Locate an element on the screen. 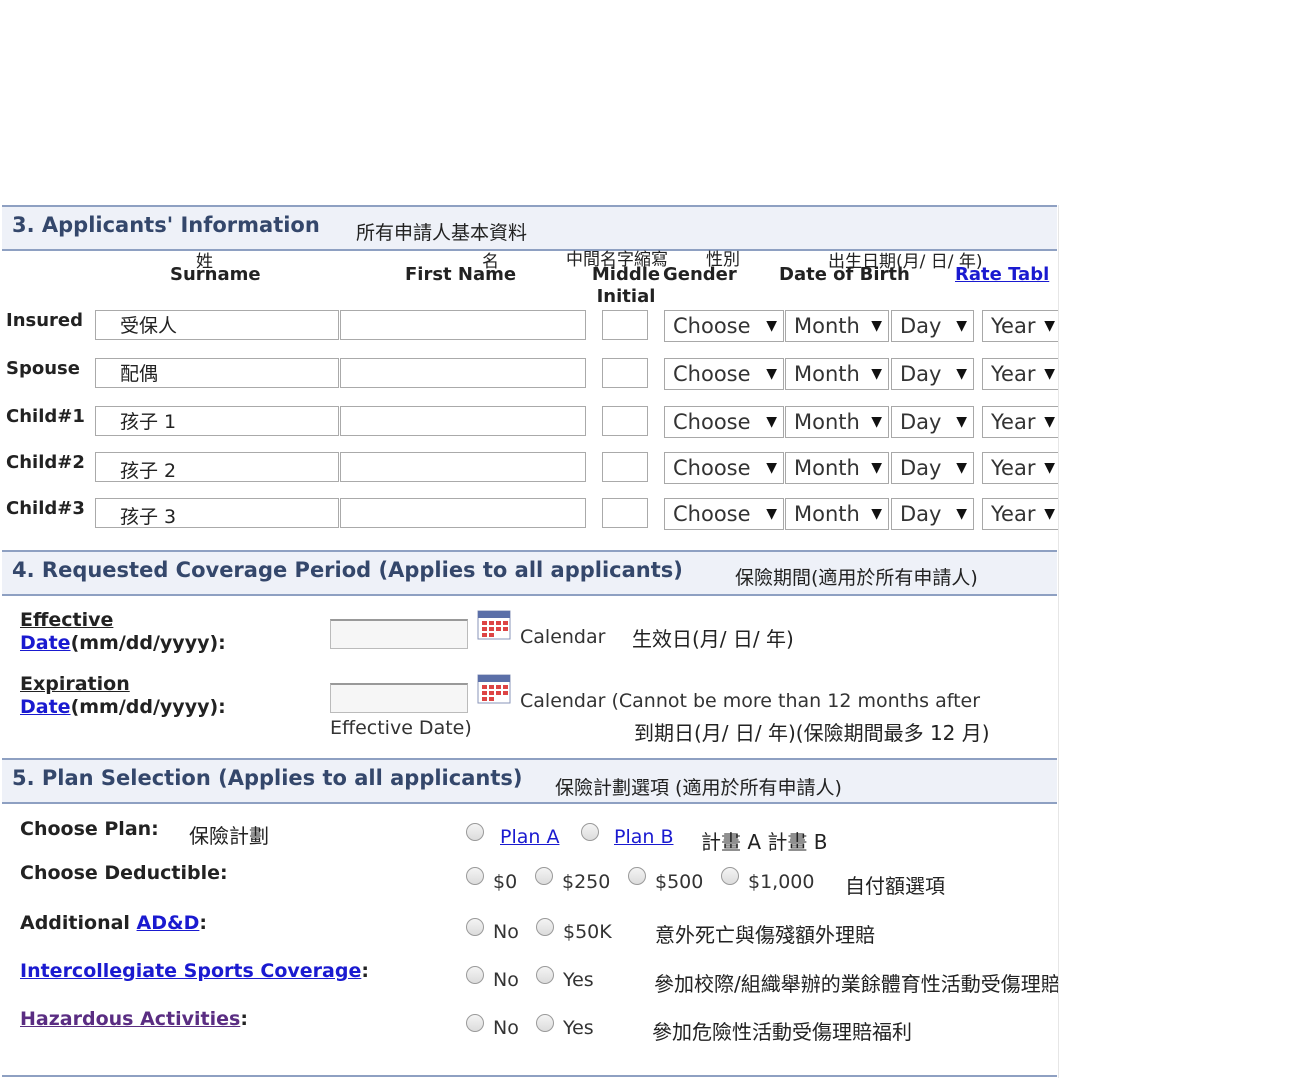  add-label: Additional AD&D: is located at coordinates (113, 923).